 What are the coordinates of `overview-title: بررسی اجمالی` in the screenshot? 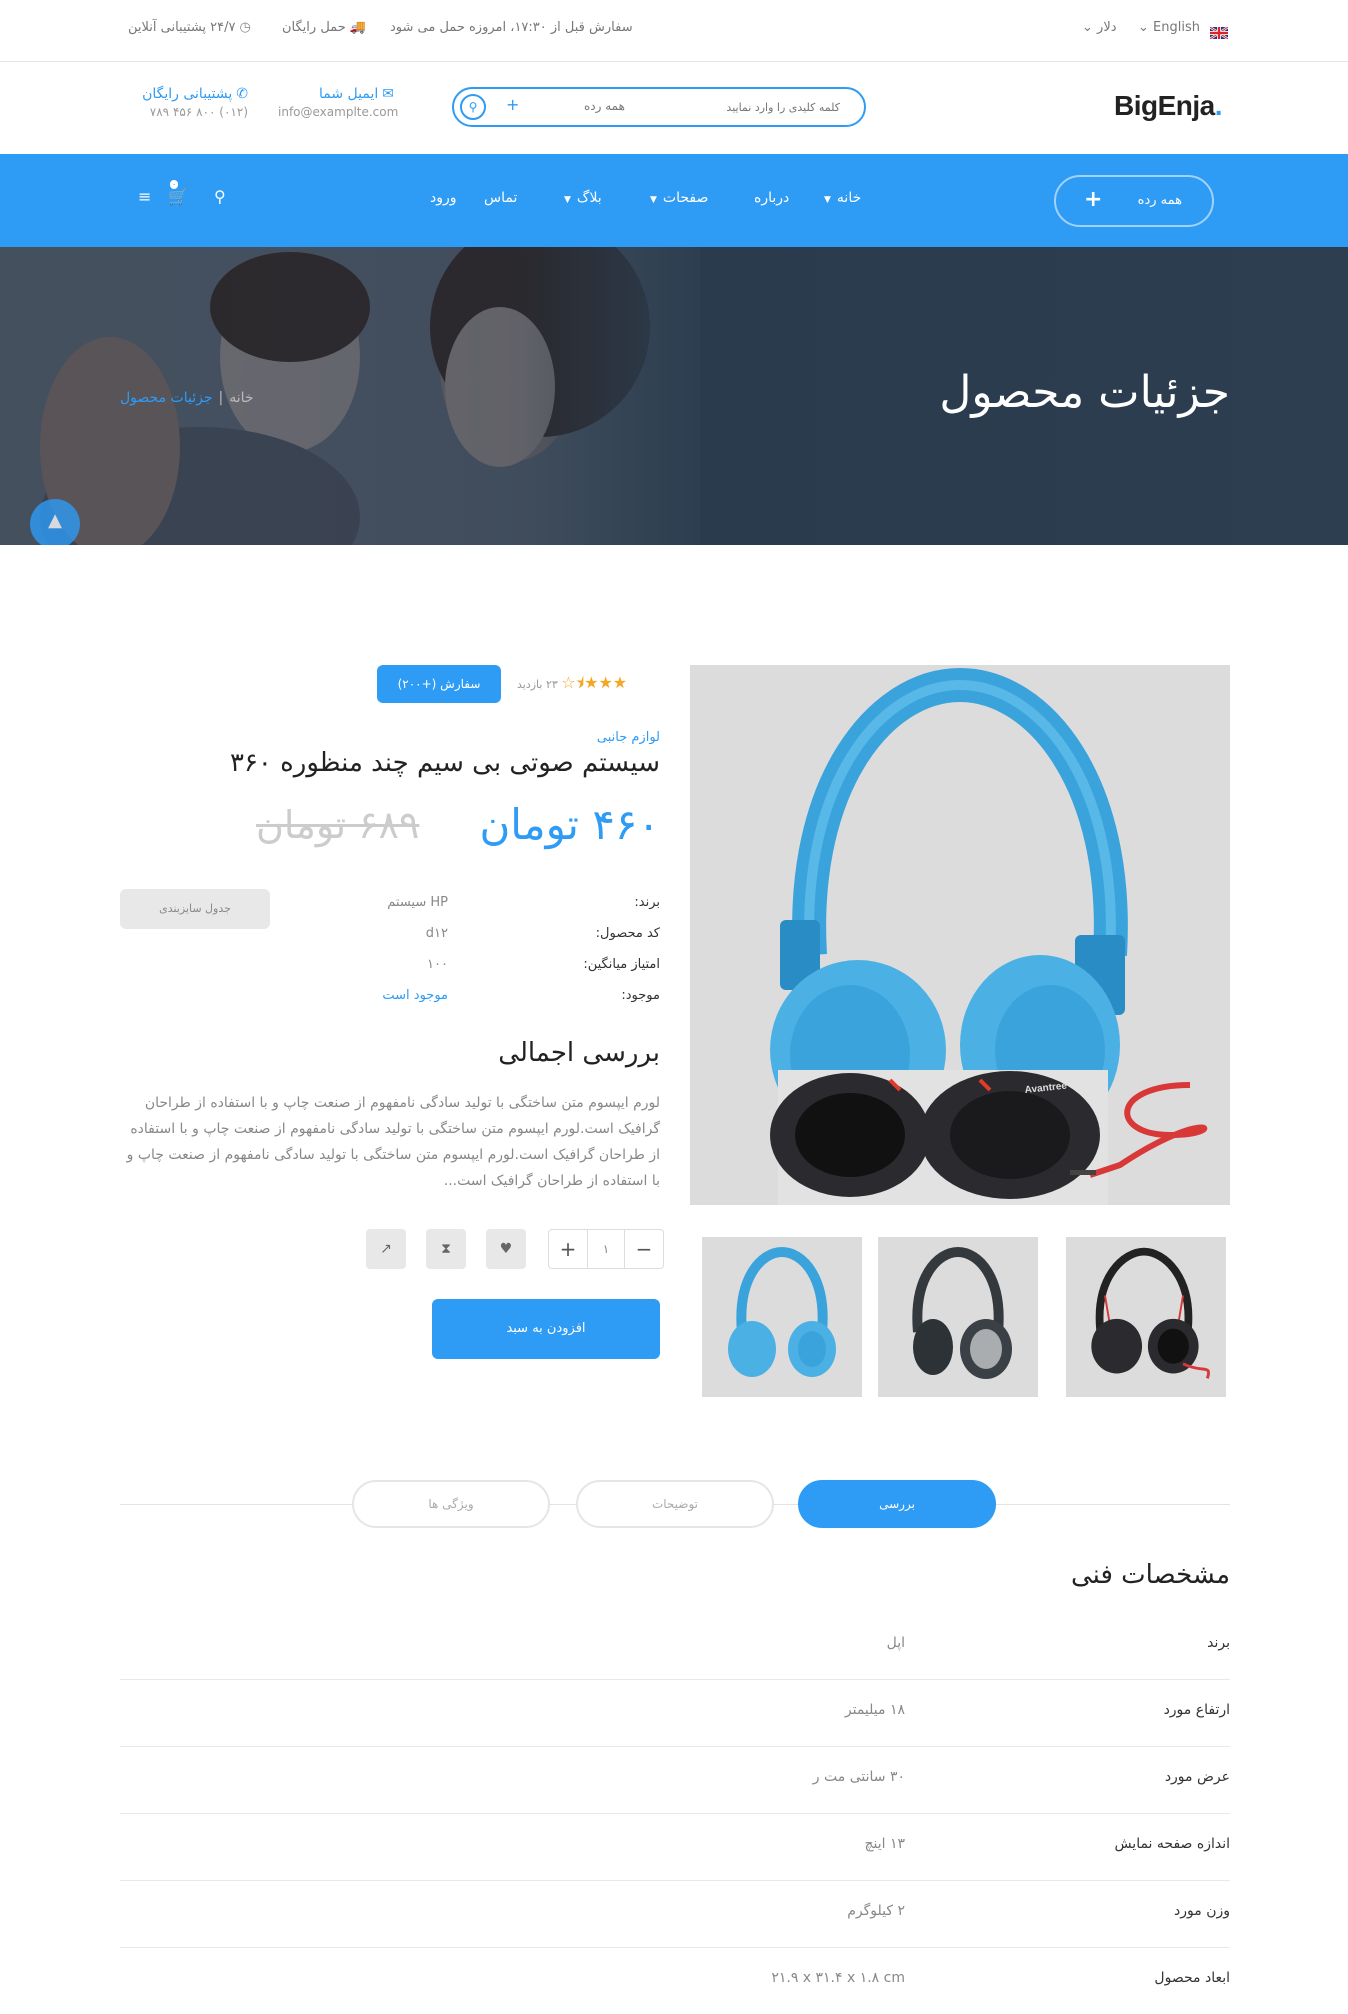 It's located at (579, 1053).